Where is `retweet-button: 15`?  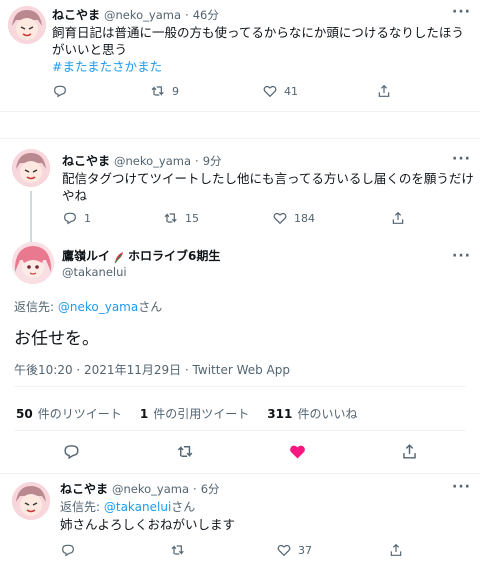 retweet-button: 15 is located at coordinates (181, 218).